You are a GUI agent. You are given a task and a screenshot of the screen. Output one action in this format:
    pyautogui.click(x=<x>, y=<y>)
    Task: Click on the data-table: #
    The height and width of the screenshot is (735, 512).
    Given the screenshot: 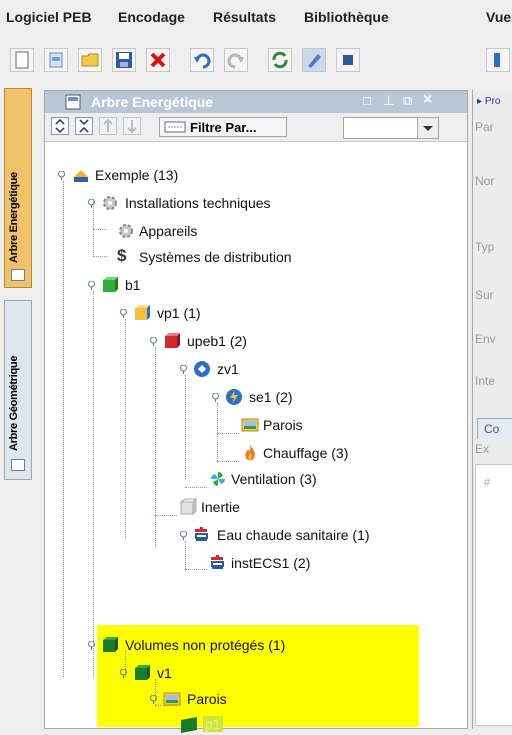 What is the action you would take?
    pyautogui.click(x=493, y=595)
    